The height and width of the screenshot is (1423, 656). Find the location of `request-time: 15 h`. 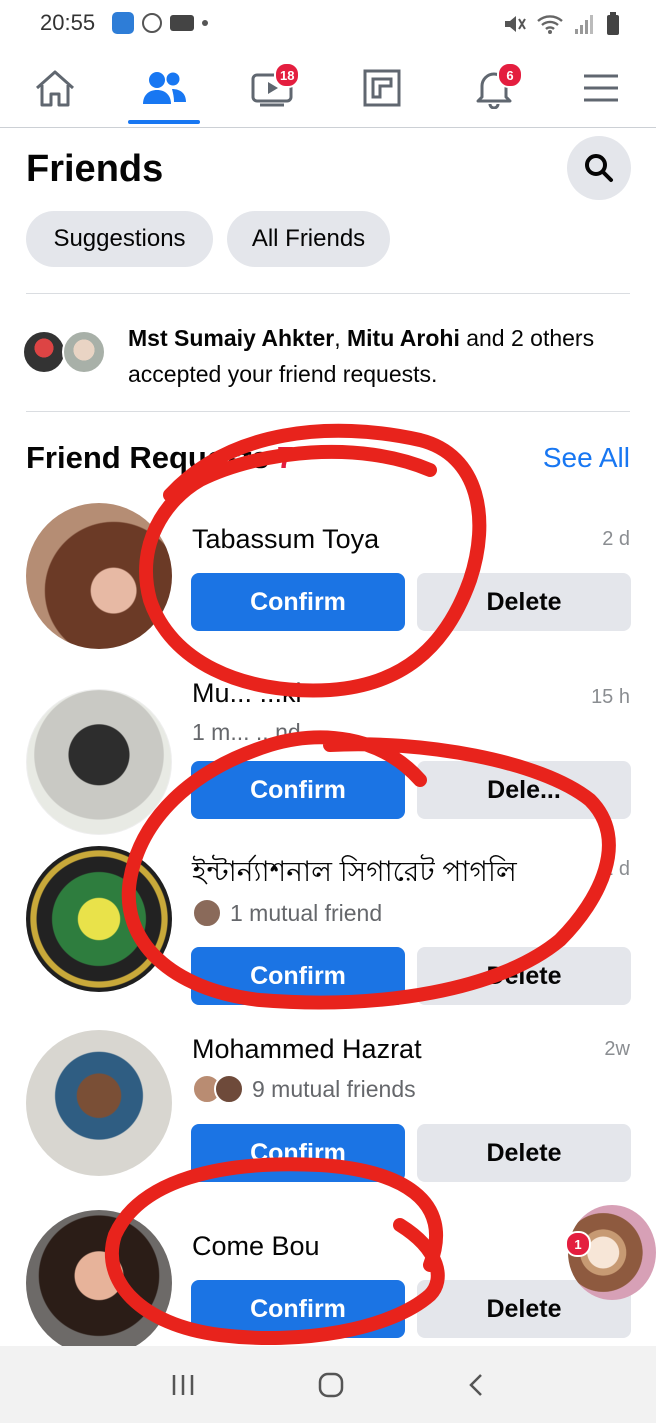

request-time: 15 h is located at coordinates (610, 697).